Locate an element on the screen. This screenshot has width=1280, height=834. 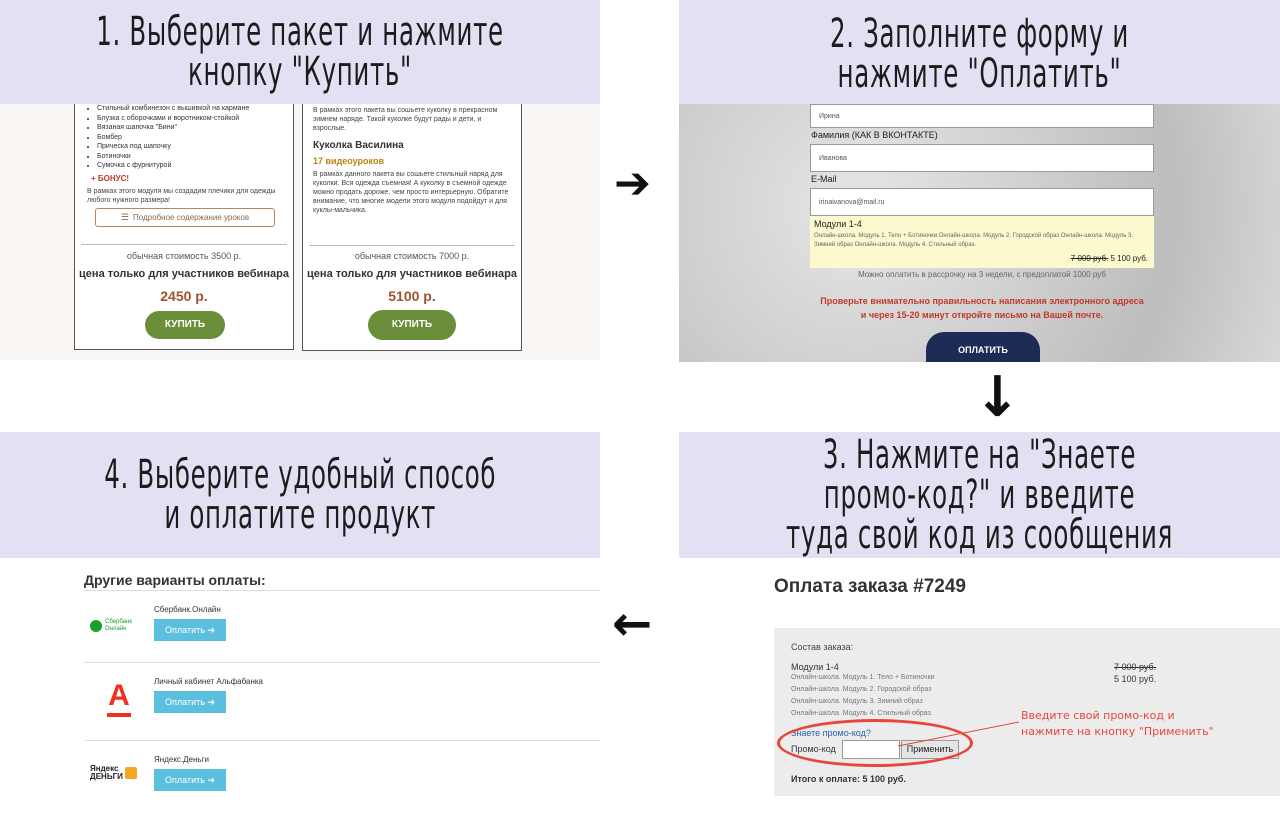
old-price: 7 000 руб. is located at coordinates (1089, 258).